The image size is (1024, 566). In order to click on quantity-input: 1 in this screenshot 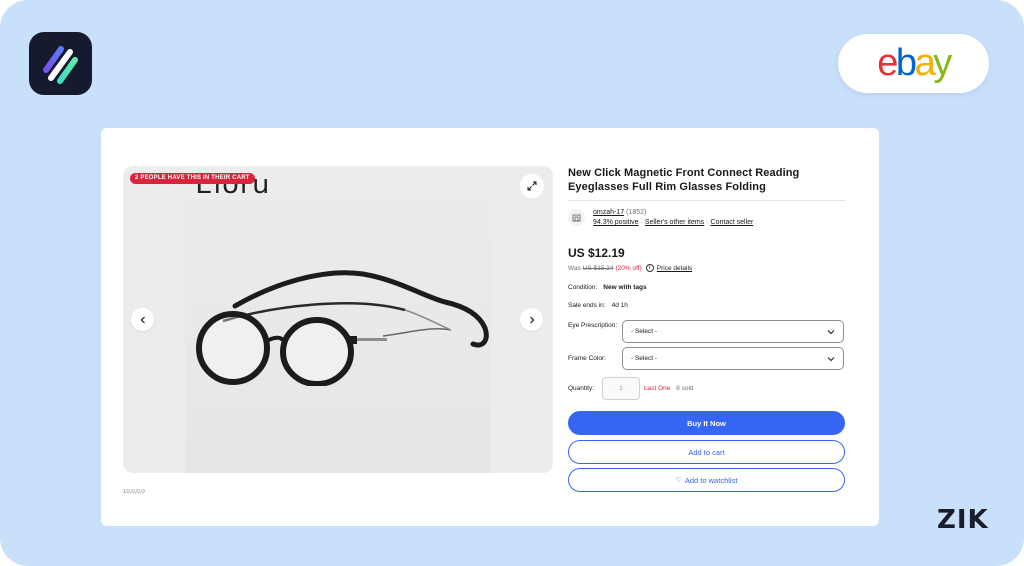, I will do `click(621, 388)`.